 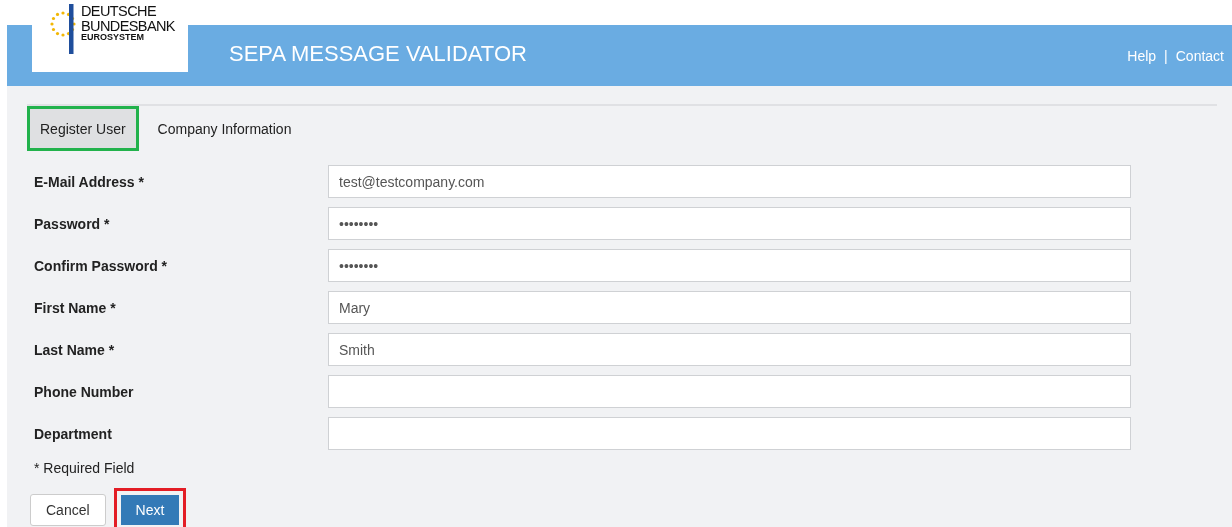 I want to click on tab: Company Information, so click(x=224, y=128).